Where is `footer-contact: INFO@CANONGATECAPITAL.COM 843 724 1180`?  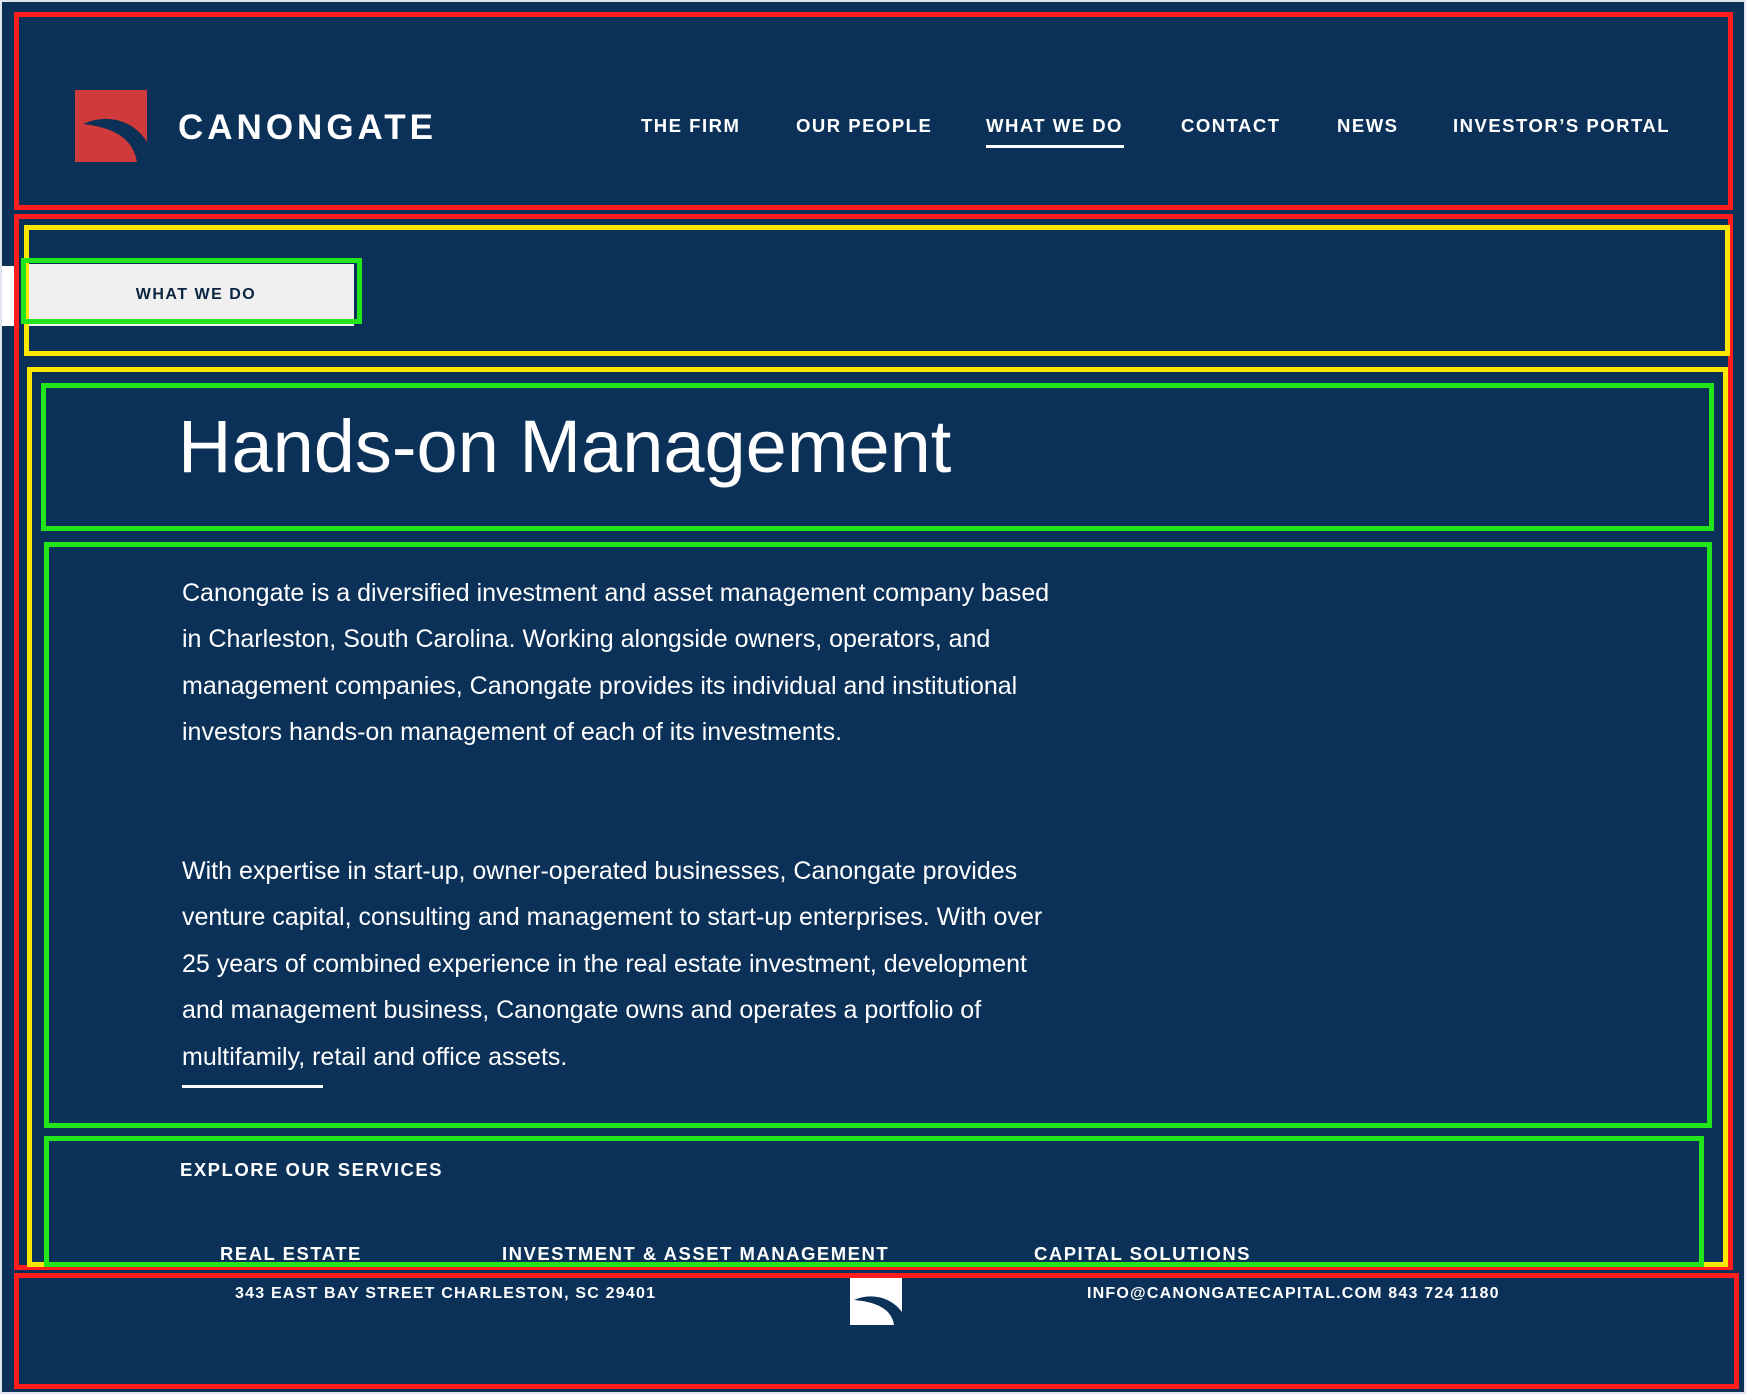
footer-contact: INFO@CANONGATECAPITAL.COM 843 724 1180 is located at coordinates (1293, 1294).